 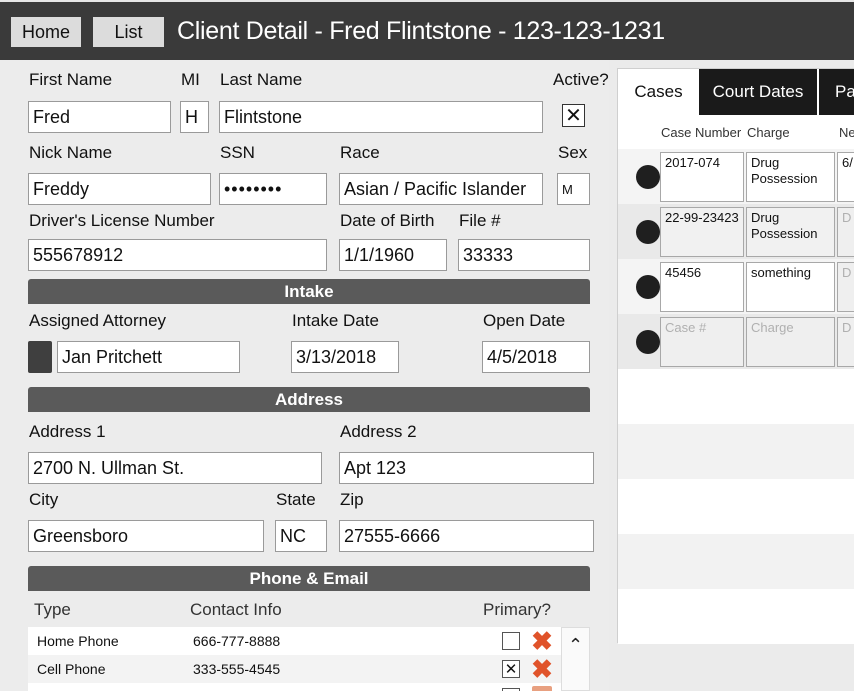 What do you see at coordinates (71, 79) in the screenshot?
I see `first-name-label: First Name` at bounding box center [71, 79].